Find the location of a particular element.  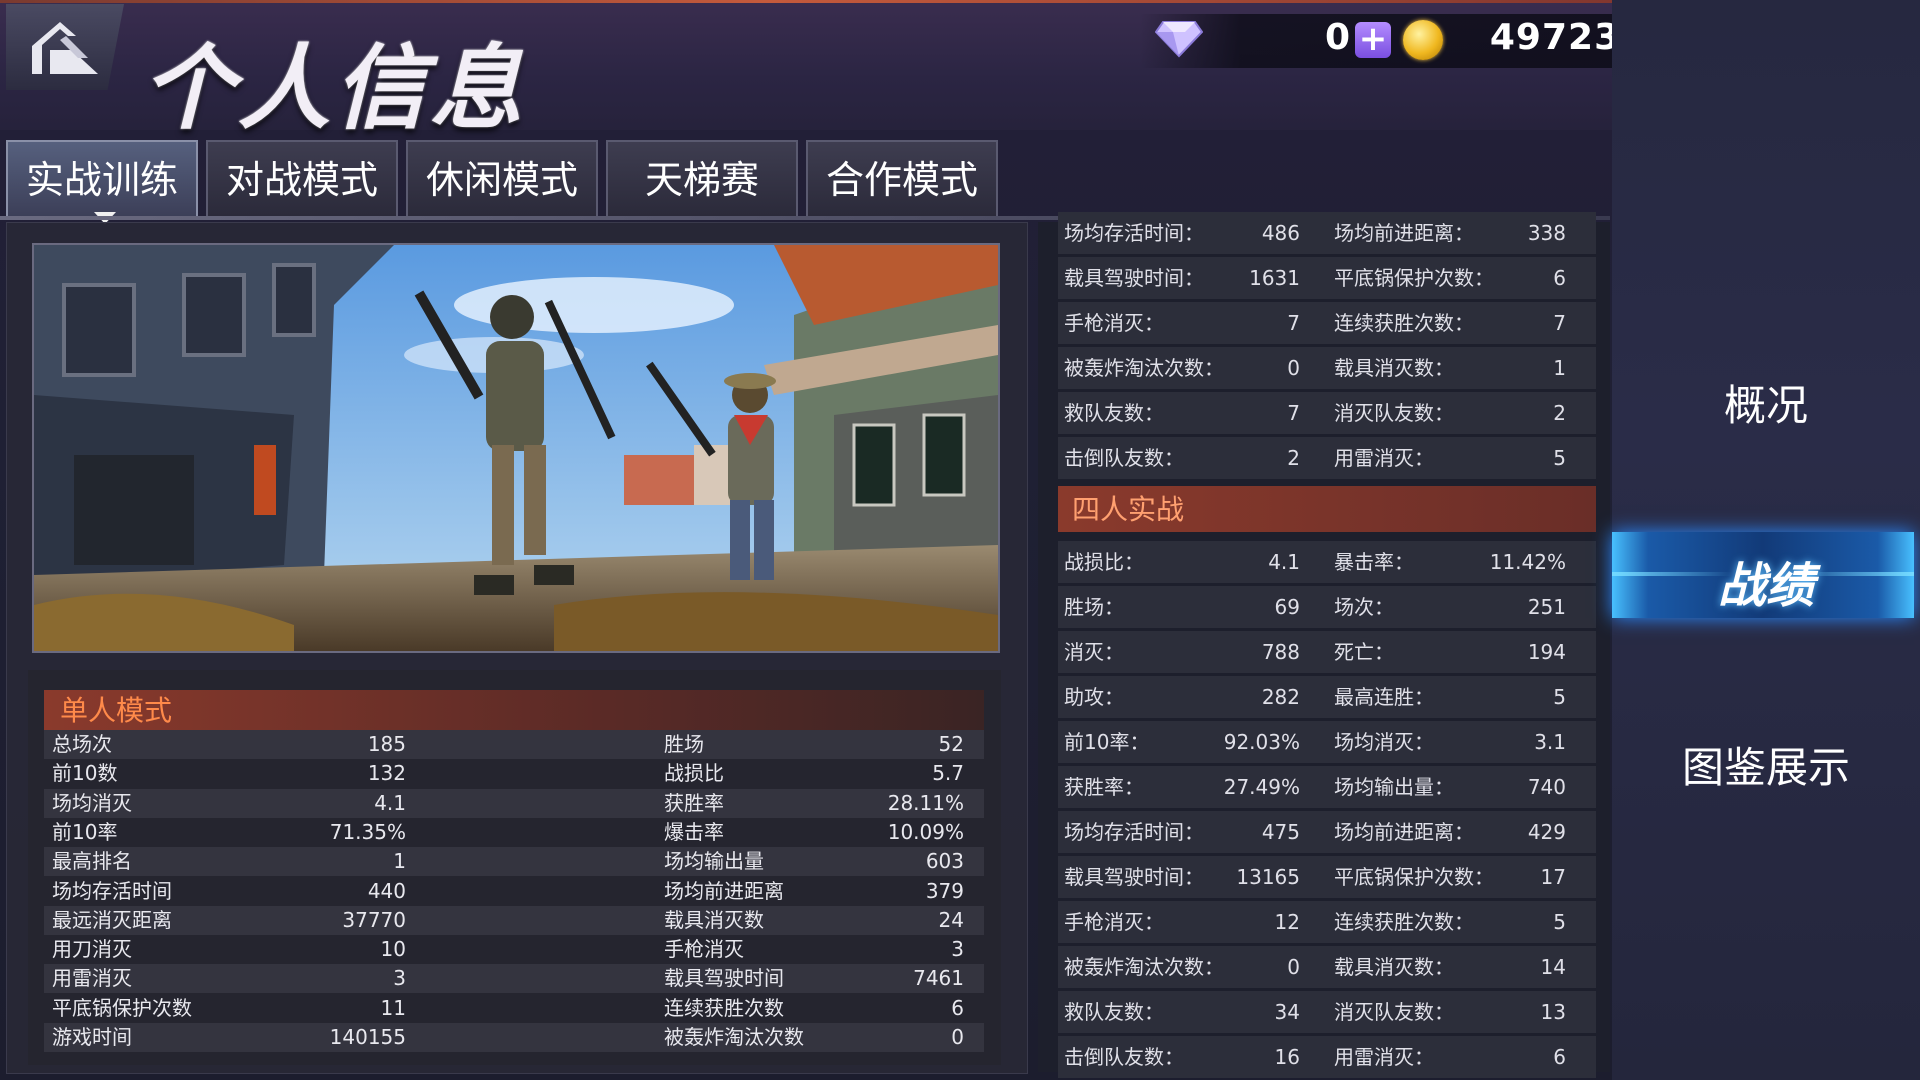

stat-value: 7 is located at coordinates (1293, 413).